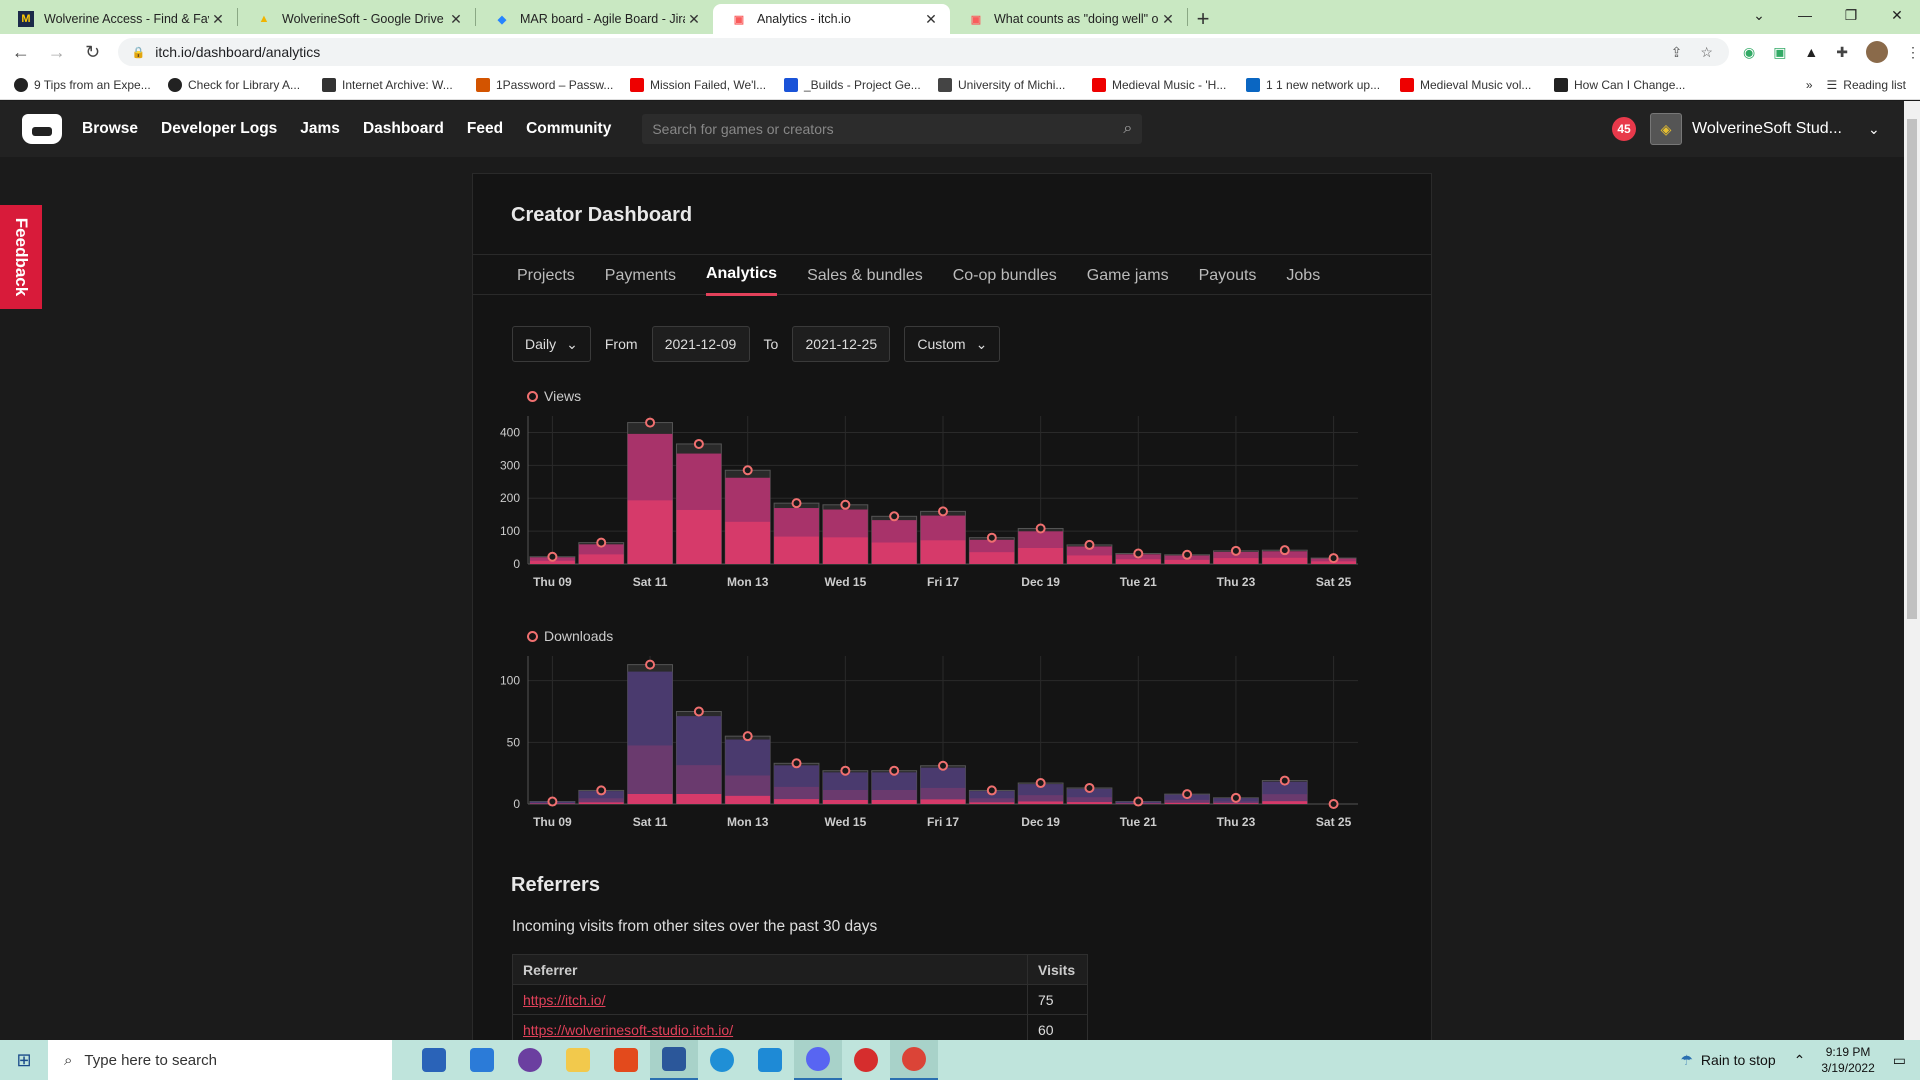 The image size is (1920, 1080). What do you see at coordinates (594, 19) in the screenshot?
I see `browser-tab: ◆ MAR board - Agile Board - Jira ✕` at bounding box center [594, 19].